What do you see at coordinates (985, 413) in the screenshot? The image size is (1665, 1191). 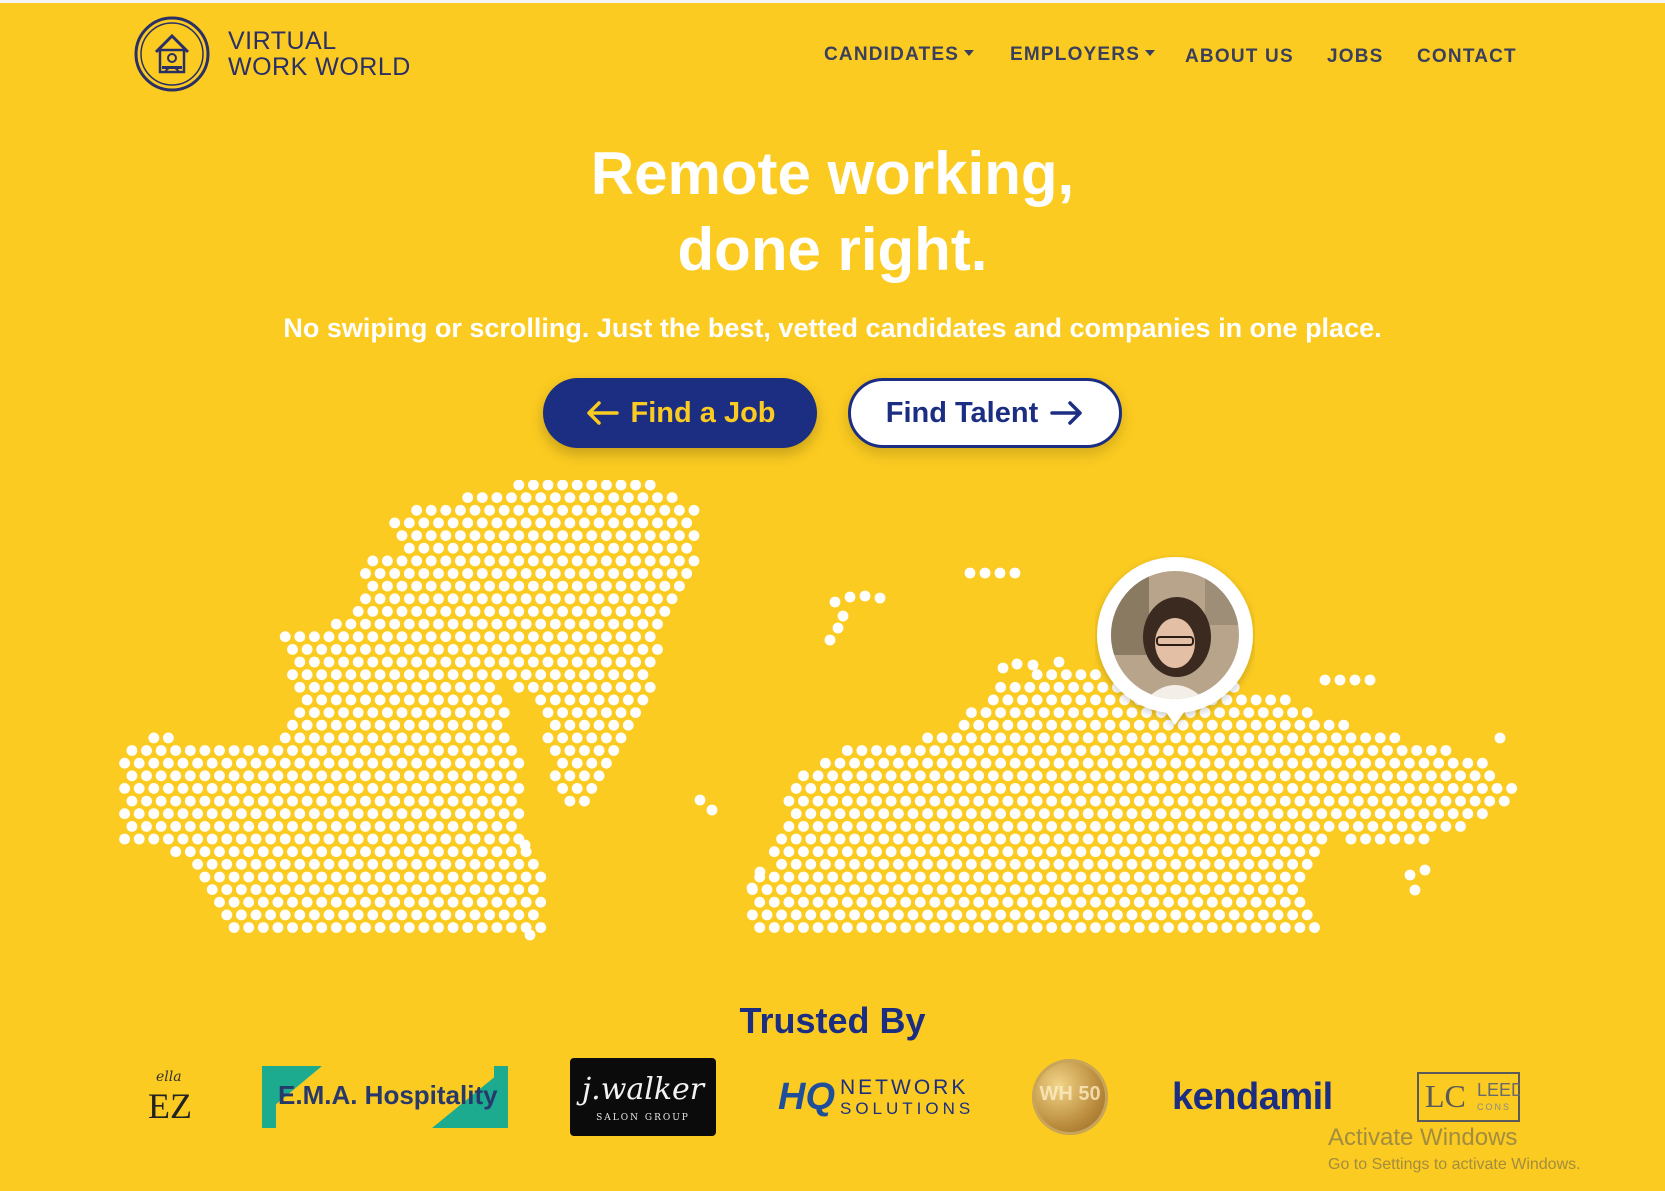 I see `find-talent-button: Find Talent` at bounding box center [985, 413].